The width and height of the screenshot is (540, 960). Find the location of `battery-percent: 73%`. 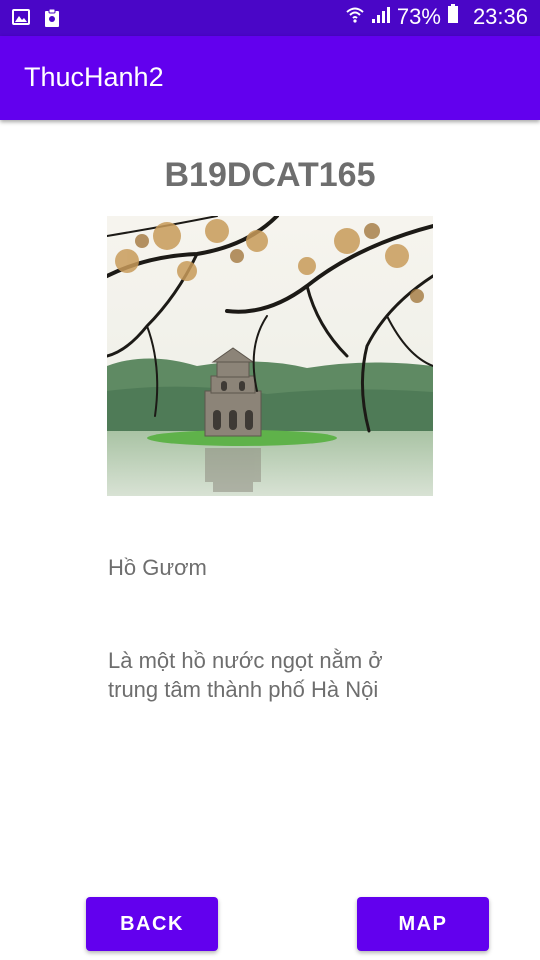

battery-percent: 73% is located at coordinates (418, 16).